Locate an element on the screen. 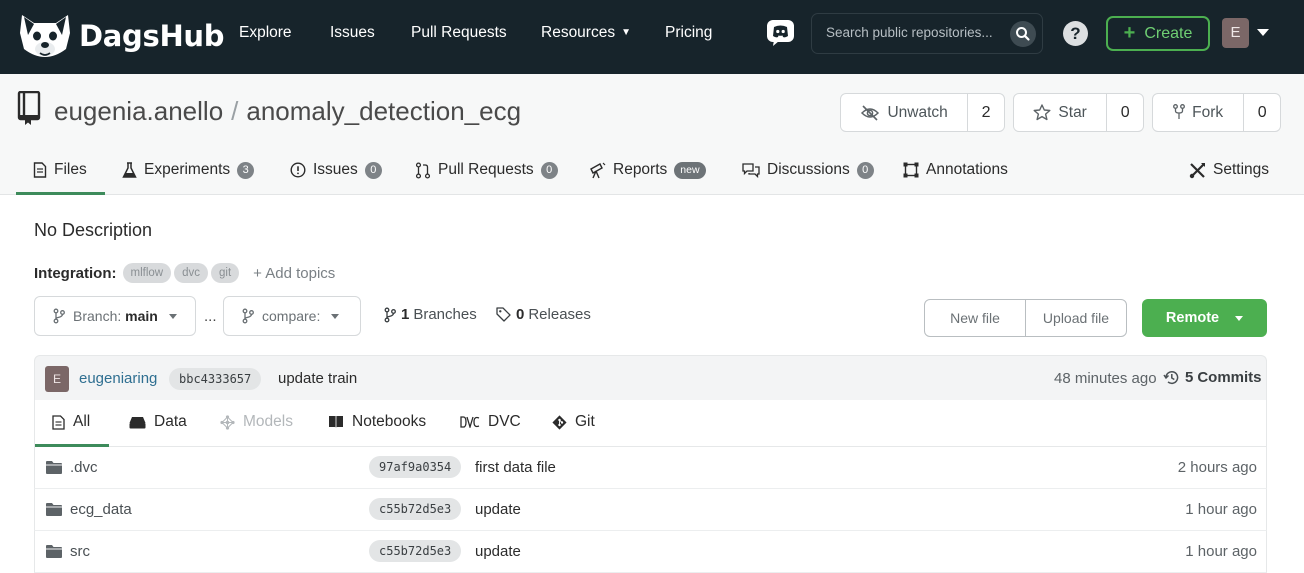  tab-files: Files is located at coordinates (60, 170).